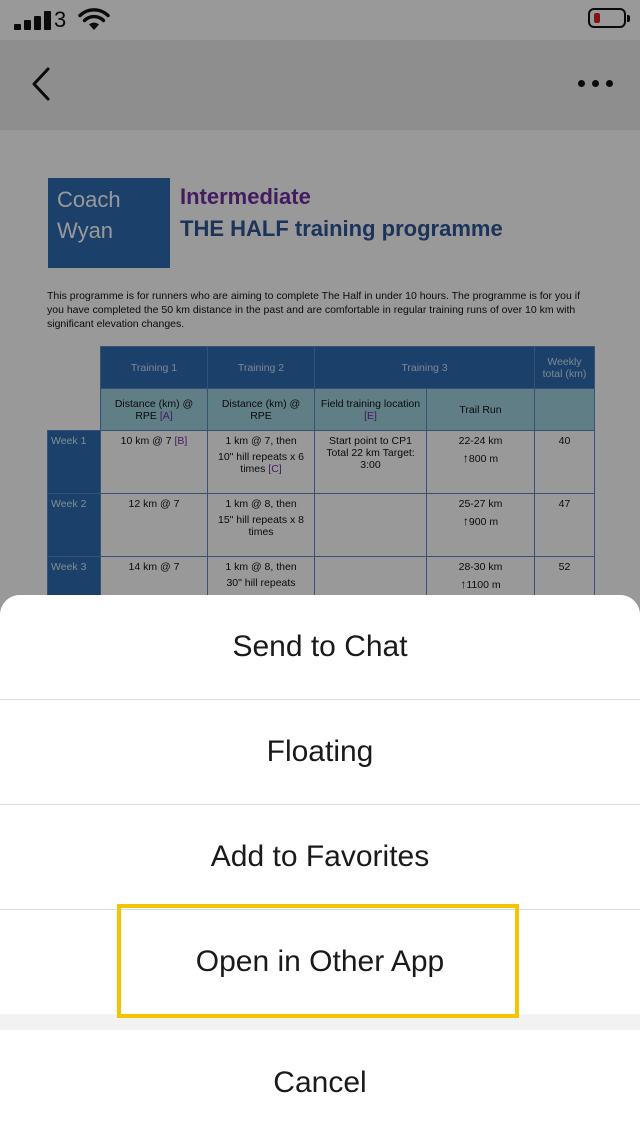 Image resolution: width=640 pixels, height=1136 pixels. Describe the element at coordinates (318, 961) in the screenshot. I see `highlight-box` at that location.